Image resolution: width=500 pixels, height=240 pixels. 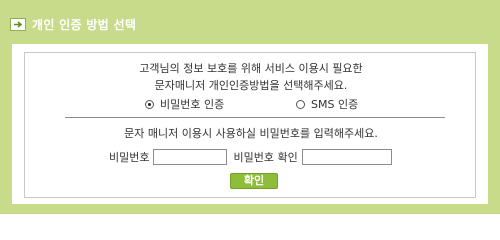 What do you see at coordinates (265, 157) in the screenshot?
I see `password-confirm-label: 비밀번호 확인` at bounding box center [265, 157].